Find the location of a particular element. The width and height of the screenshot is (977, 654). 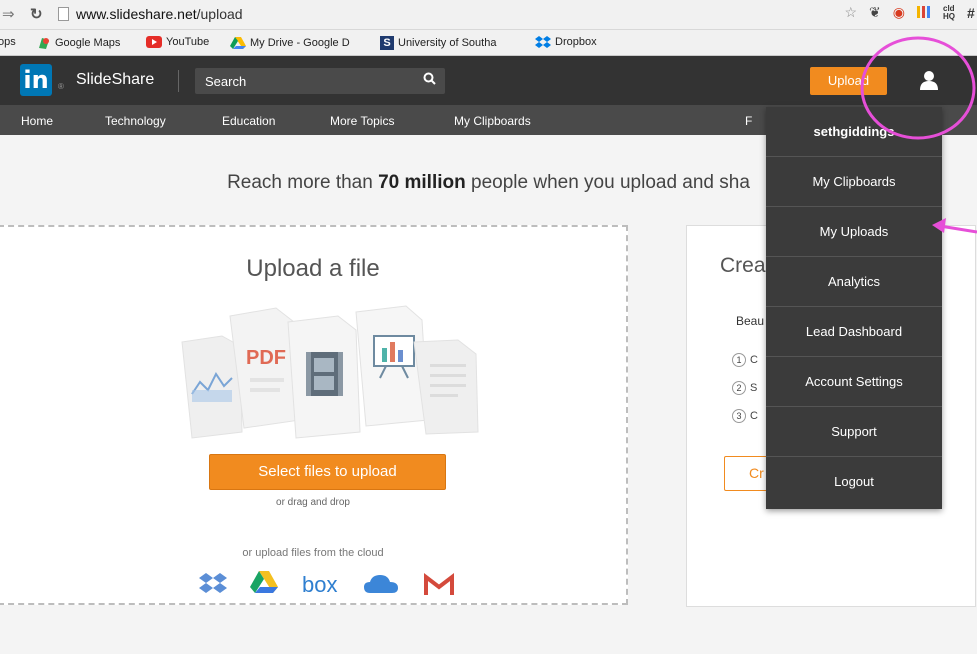

google-maps-icon is located at coordinates (44, 43).